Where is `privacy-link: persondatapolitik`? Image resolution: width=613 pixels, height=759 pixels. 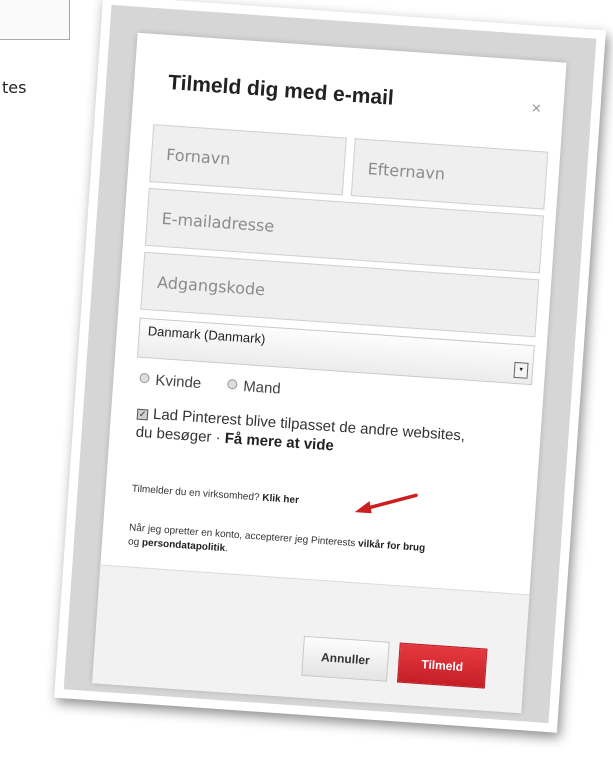 privacy-link: persondatapolitik is located at coordinates (184, 545).